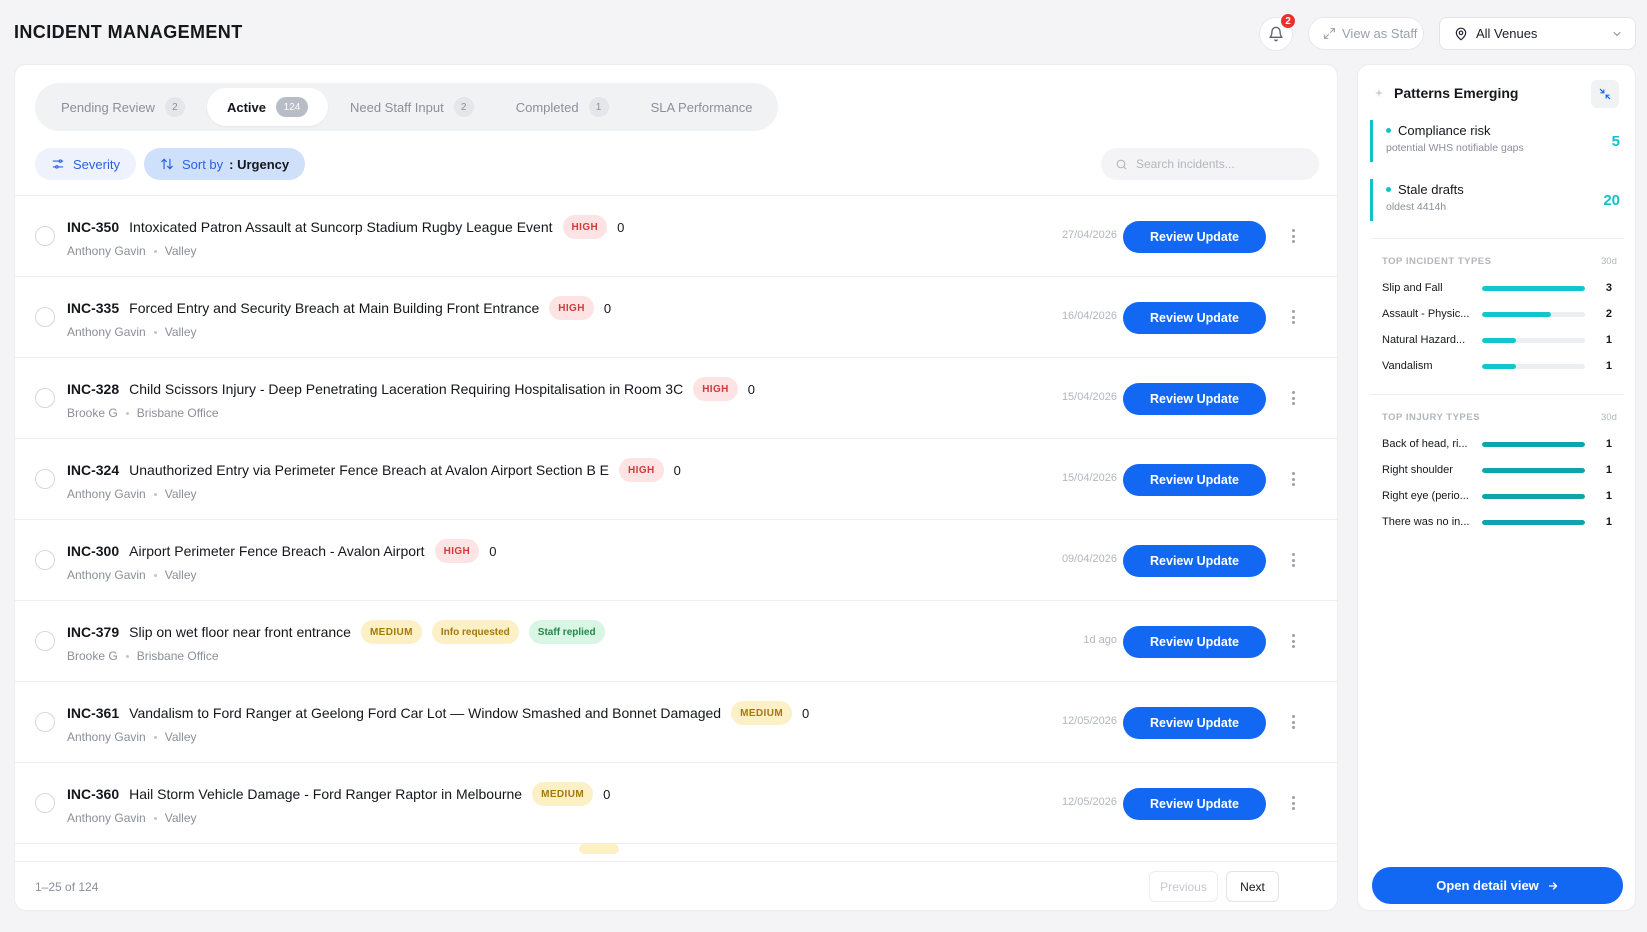 This screenshot has width=1647, height=932. Describe the element at coordinates (1507, 33) in the screenshot. I see `venue-select-value: All Venues` at that location.